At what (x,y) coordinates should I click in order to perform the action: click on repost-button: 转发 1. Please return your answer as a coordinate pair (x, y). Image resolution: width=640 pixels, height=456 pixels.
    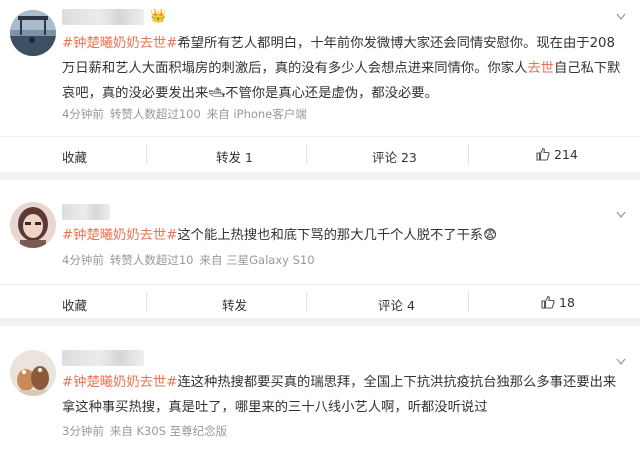
    Looking at the image, I should click on (234, 156).